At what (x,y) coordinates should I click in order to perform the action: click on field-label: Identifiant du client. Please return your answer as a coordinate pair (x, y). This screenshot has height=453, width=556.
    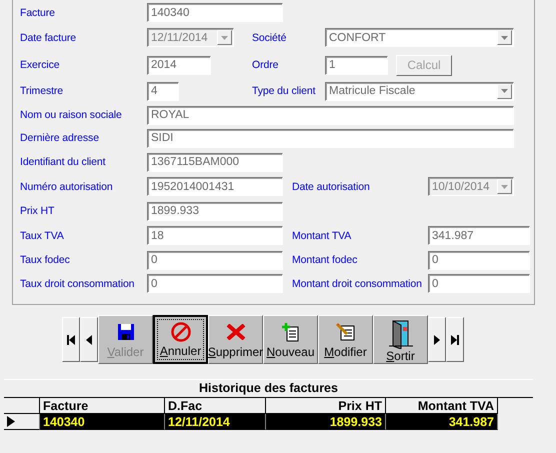
    Looking at the image, I should click on (63, 162).